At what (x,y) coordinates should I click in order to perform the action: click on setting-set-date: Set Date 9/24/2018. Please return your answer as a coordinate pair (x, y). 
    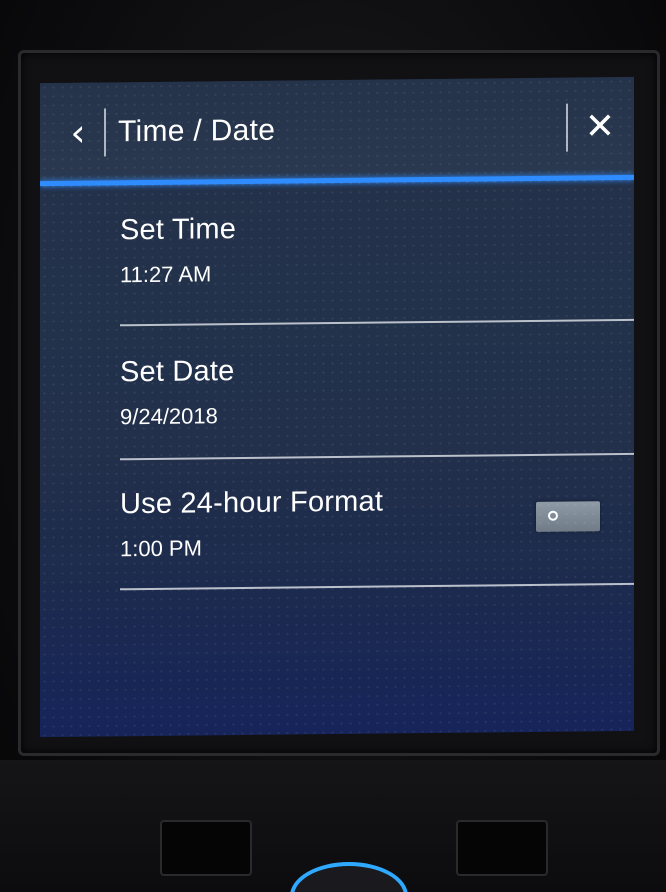
    Looking at the image, I should click on (377, 390).